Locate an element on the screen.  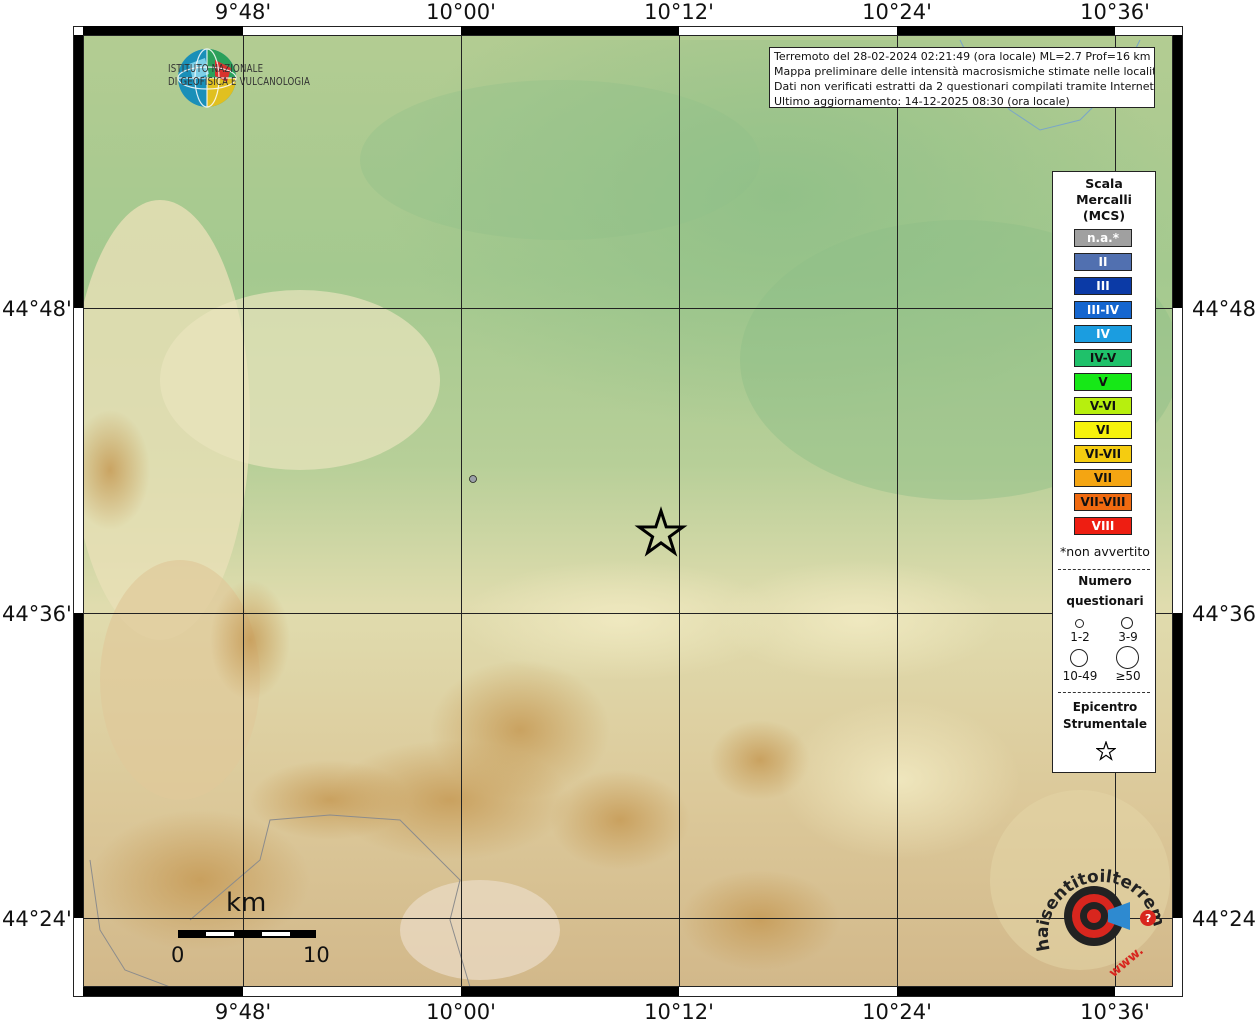
right-lat-label-2: 44°36' is located at coordinates (1224, 614).